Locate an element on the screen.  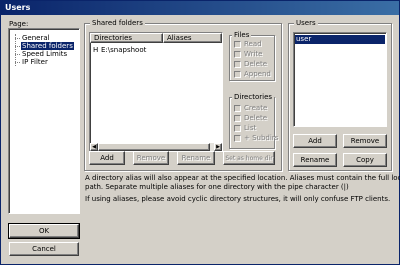
horizontal-scrollbar: ◀ ▶ is located at coordinates (156, 147).